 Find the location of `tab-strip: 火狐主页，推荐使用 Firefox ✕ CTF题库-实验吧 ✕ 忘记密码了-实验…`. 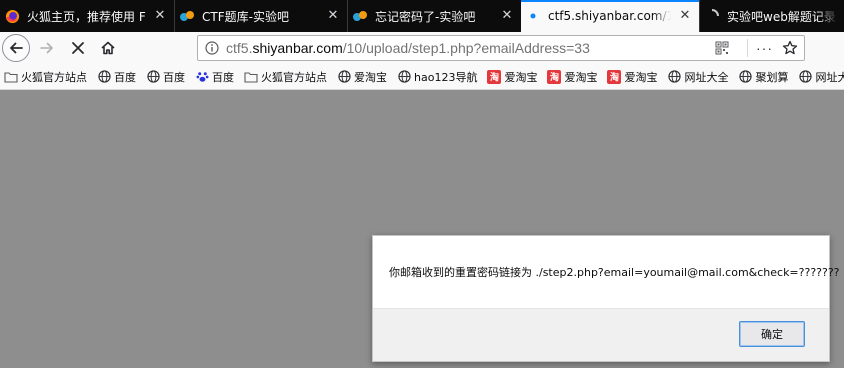

tab-strip: 火狐主页，推荐使用 Firefox ✕ CTF题库-实验吧 ✕ 忘记密码了-实验… is located at coordinates (422, 16).